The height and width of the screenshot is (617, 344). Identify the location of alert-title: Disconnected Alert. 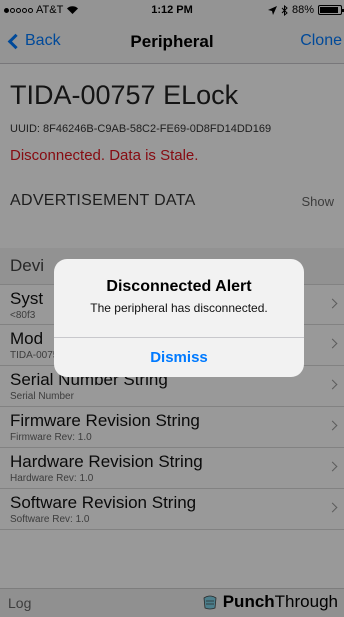
(179, 286).